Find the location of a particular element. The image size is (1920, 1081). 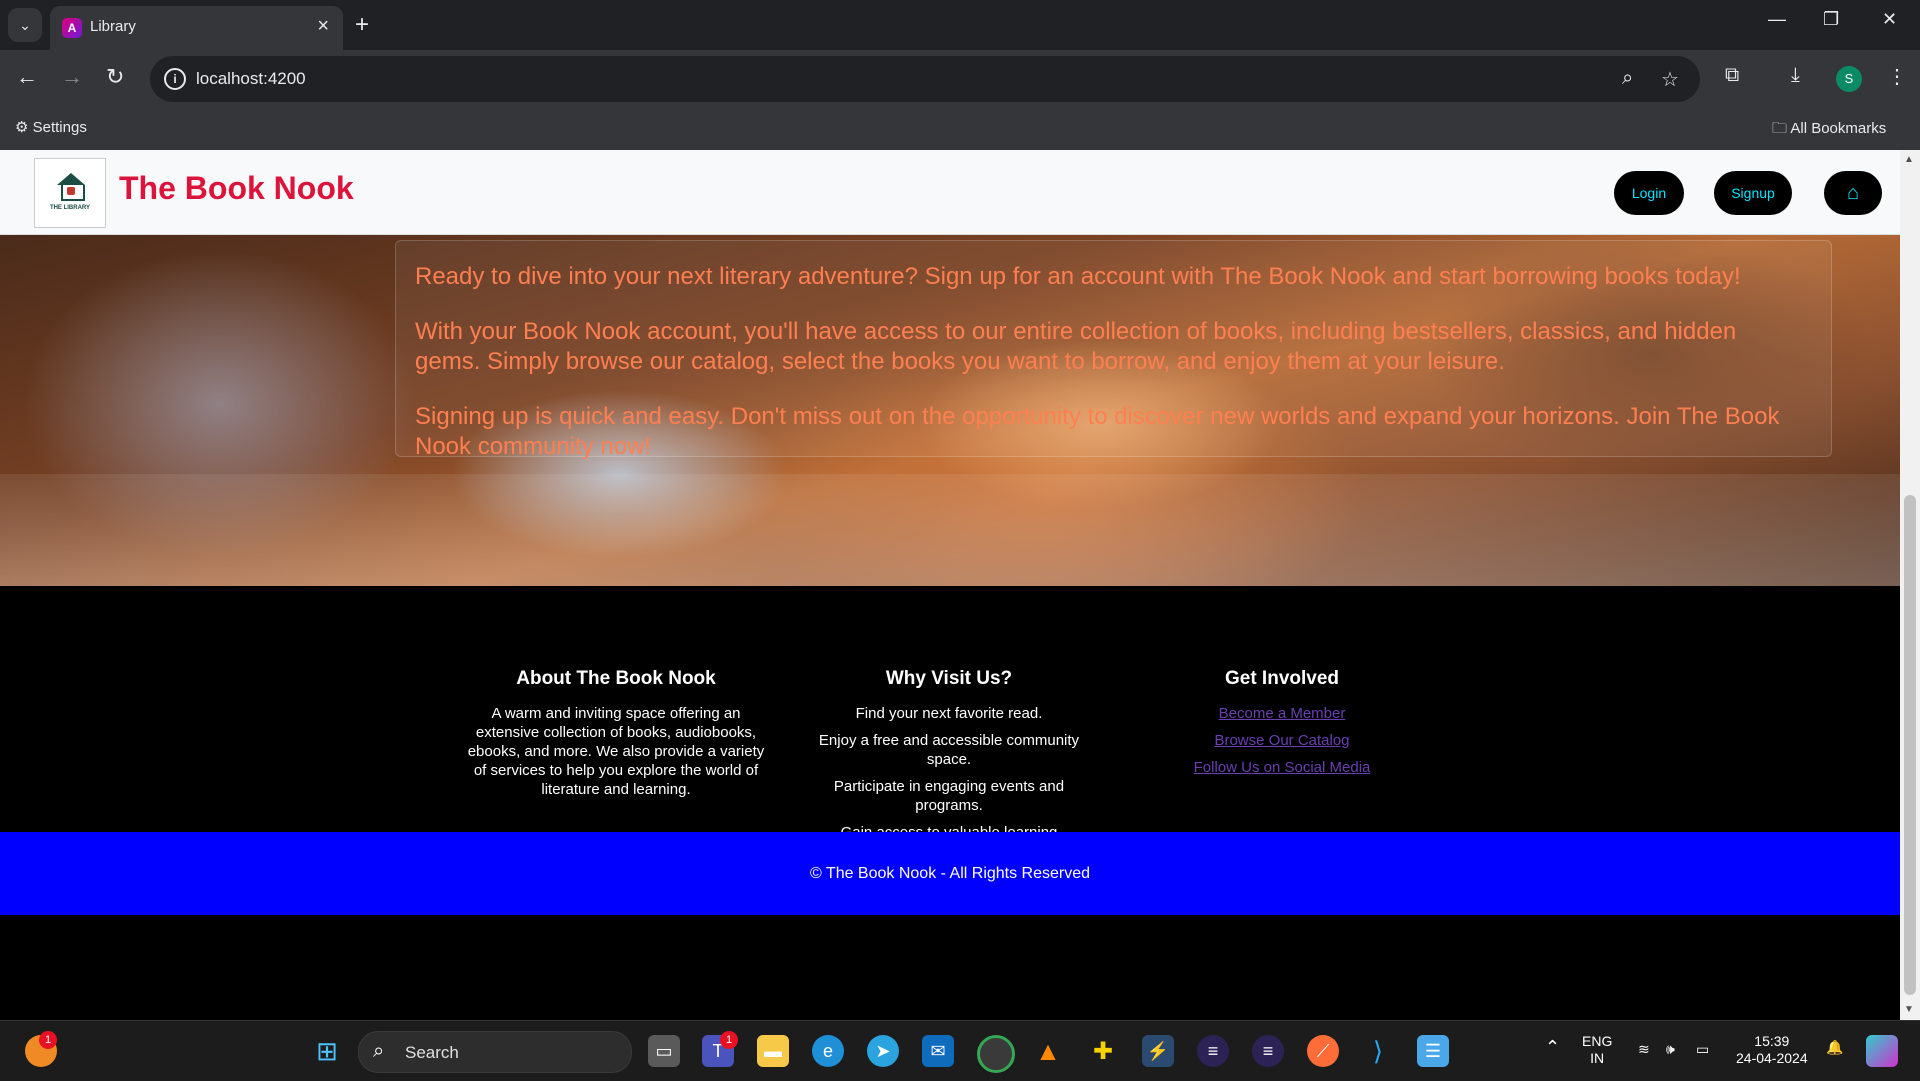

footer-about-title: About The Book Nook is located at coordinates (616, 678).